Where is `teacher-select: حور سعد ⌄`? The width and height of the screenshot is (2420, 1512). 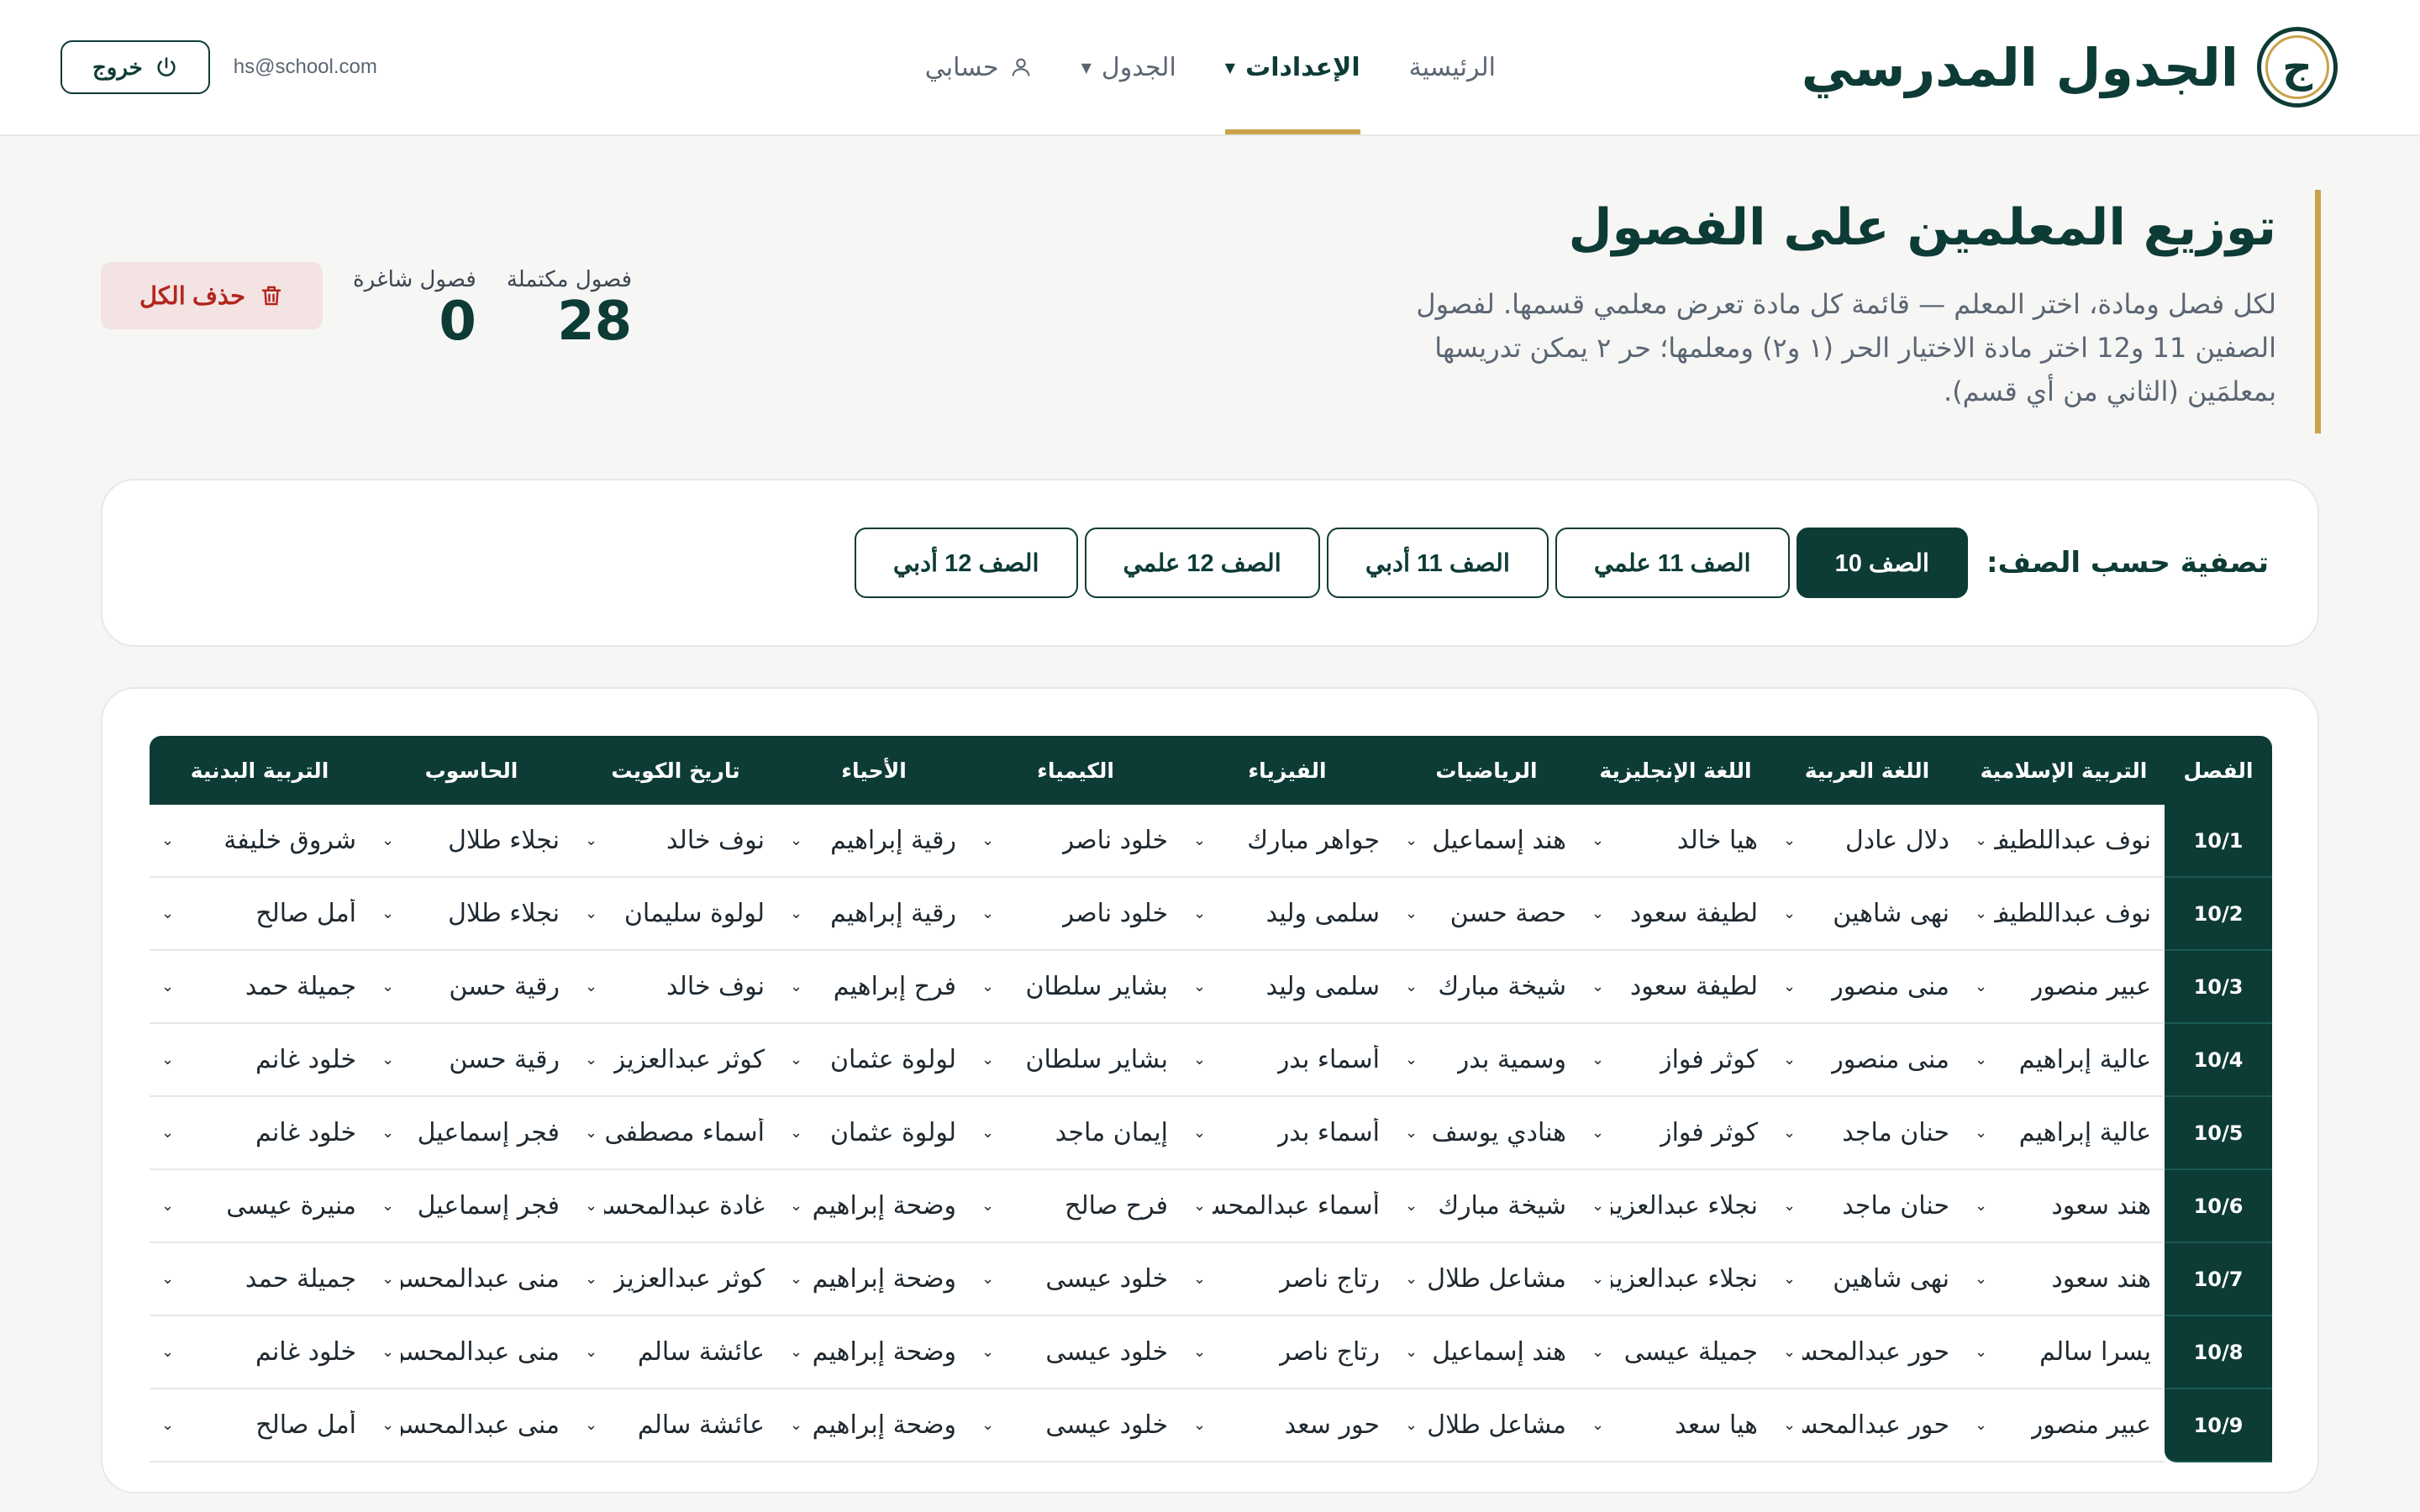 teacher-select: حور سعد ⌄ is located at coordinates (1287, 1425).